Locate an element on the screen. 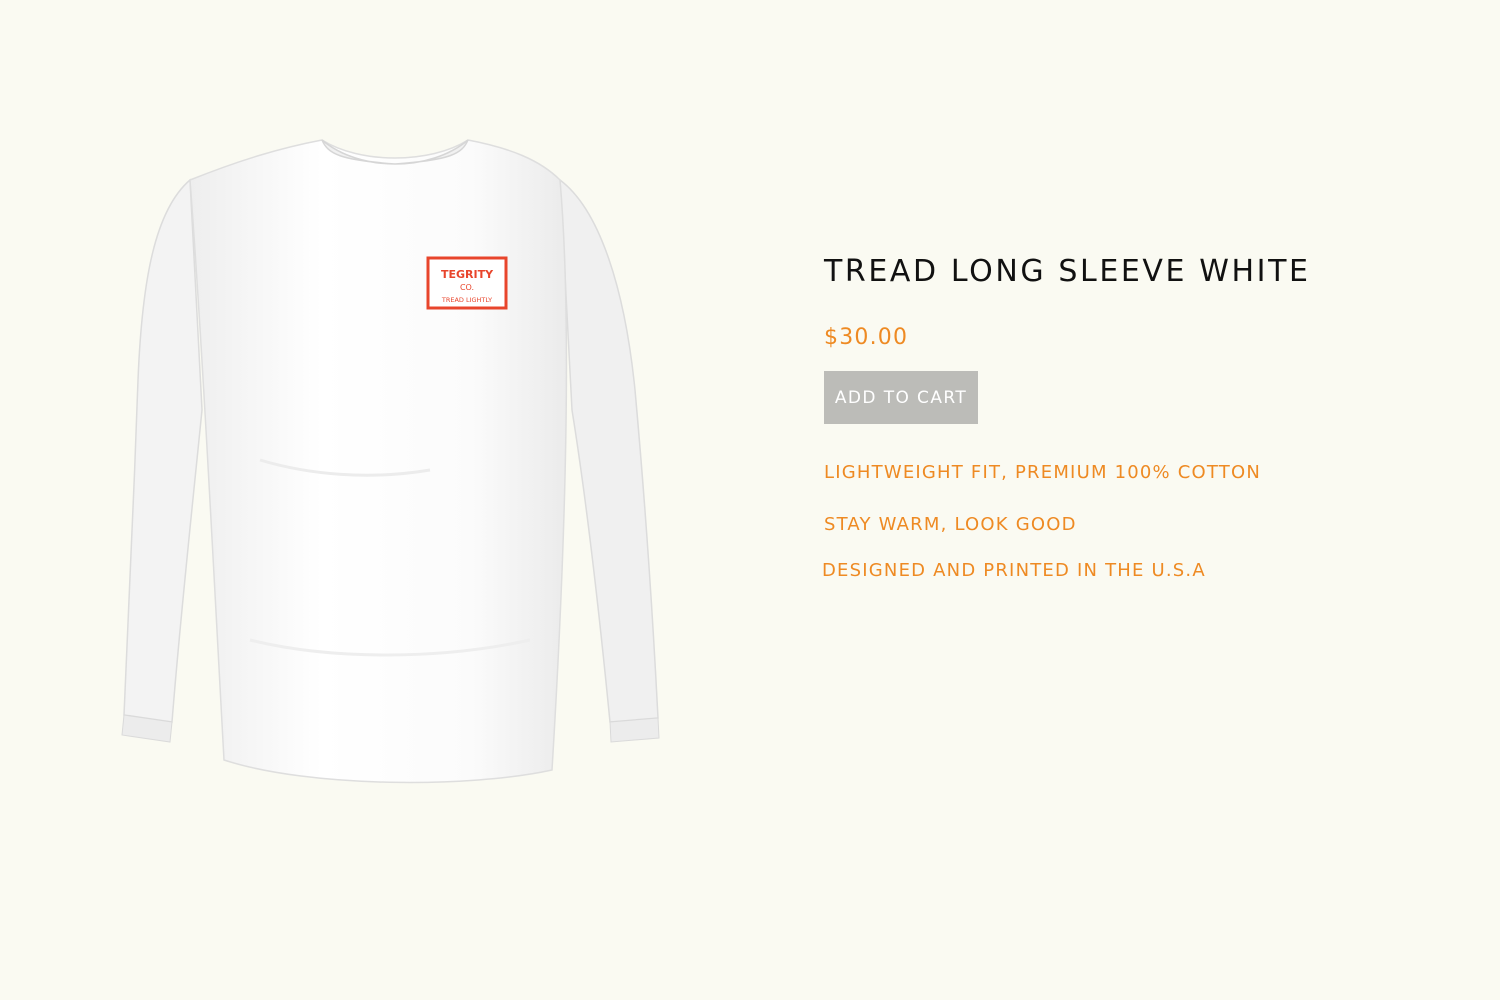  feature-item: STAY WARM, LOOK GOOD is located at coordinates (950, 524).